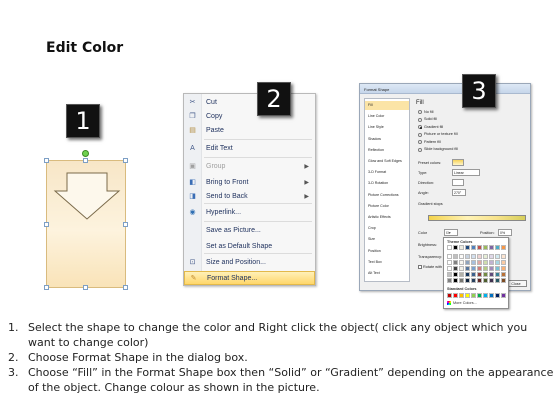 This screenshot has width=560, height=420. I want to click on color-picker-button: ⛁▾, so click(451, 232).